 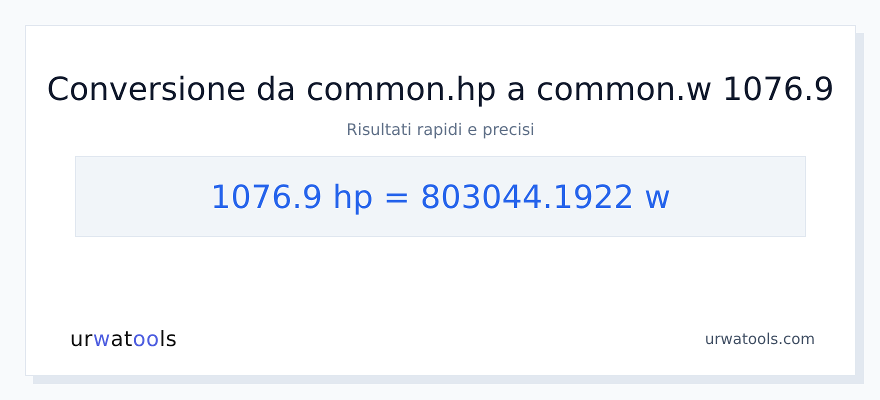 I want to click on site-link: urwatools.com, so click(x=759, y=339).